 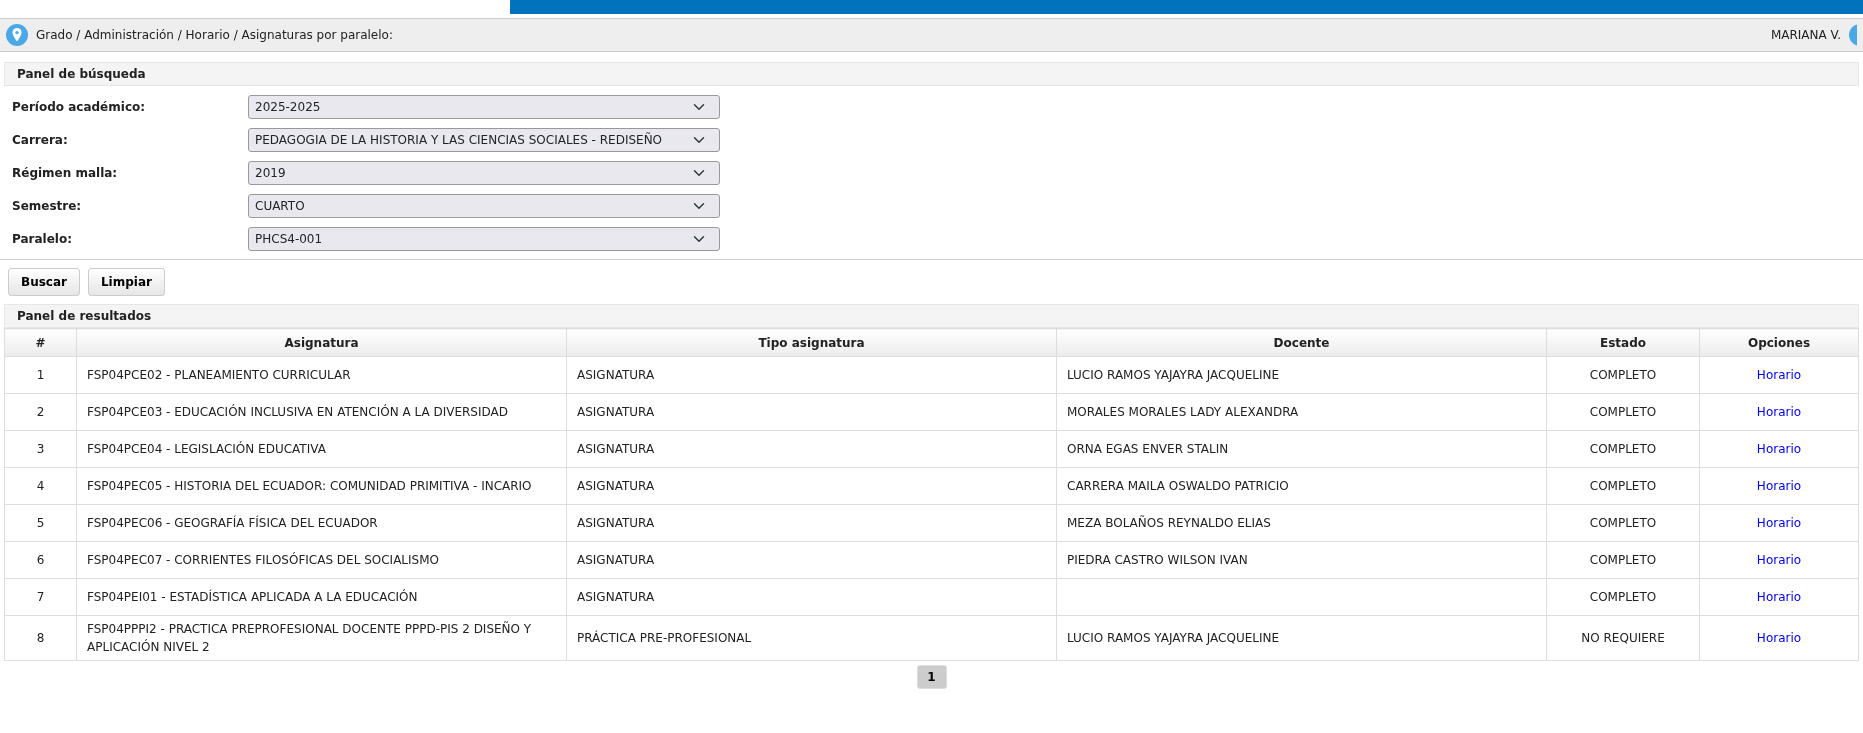 What do you see at coordinates (40, 560) in the screenshot?
I see `table-cell: 6` at bounding box center [40, 560].